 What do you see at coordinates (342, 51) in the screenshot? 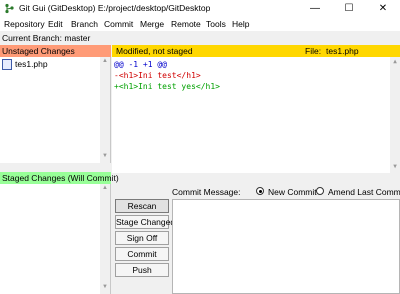
I see `diff-file-name: tes1.php` at bounding box center [342, 51].